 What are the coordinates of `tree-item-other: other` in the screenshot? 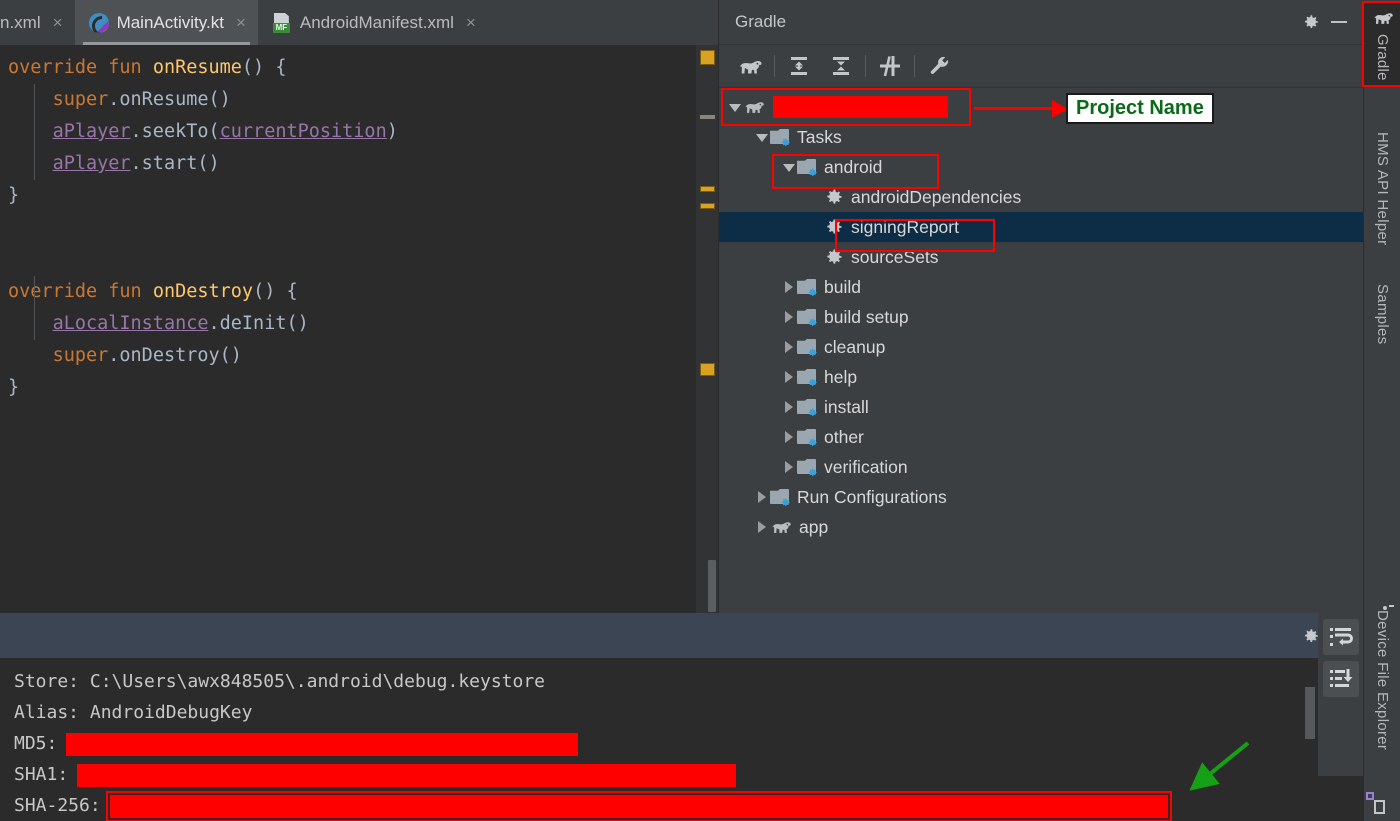 It's located at (1041, 437).